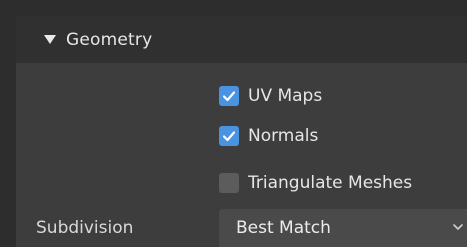 The height and width of the screenshot is (247, 467). What do you see at coordinates (50, 39) in the screenshot?
I see `disclosure-triangle-icon` at bounding box center [50, 39].